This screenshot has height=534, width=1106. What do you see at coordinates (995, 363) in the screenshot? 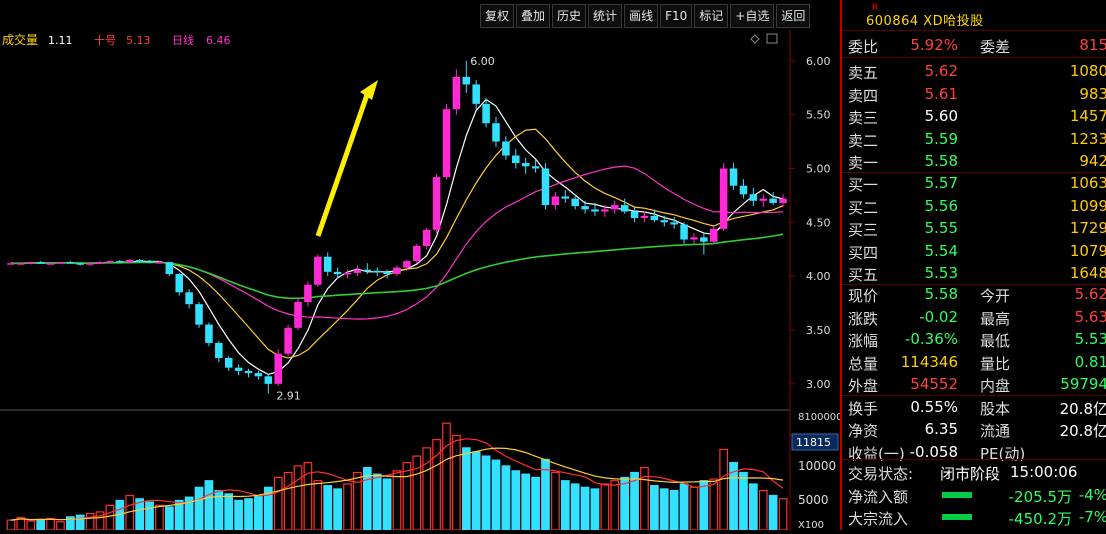
I see `quote-label2: 量比` at bounding box center [995, 363].